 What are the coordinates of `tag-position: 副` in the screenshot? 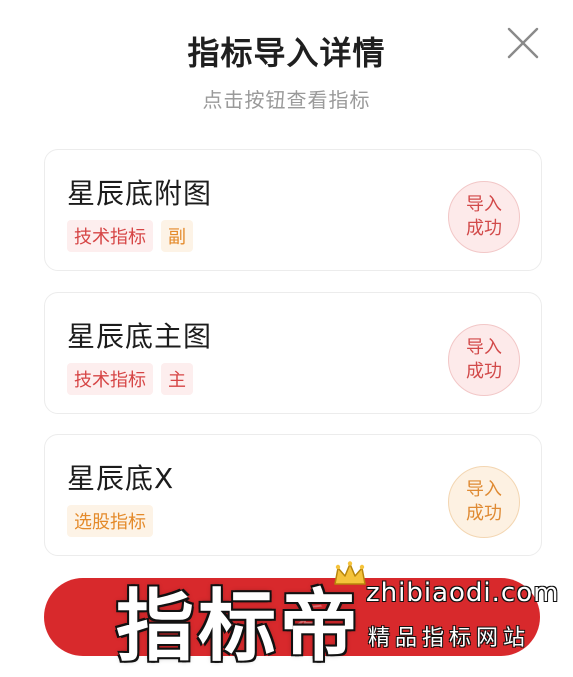 It's located at (177, 236).